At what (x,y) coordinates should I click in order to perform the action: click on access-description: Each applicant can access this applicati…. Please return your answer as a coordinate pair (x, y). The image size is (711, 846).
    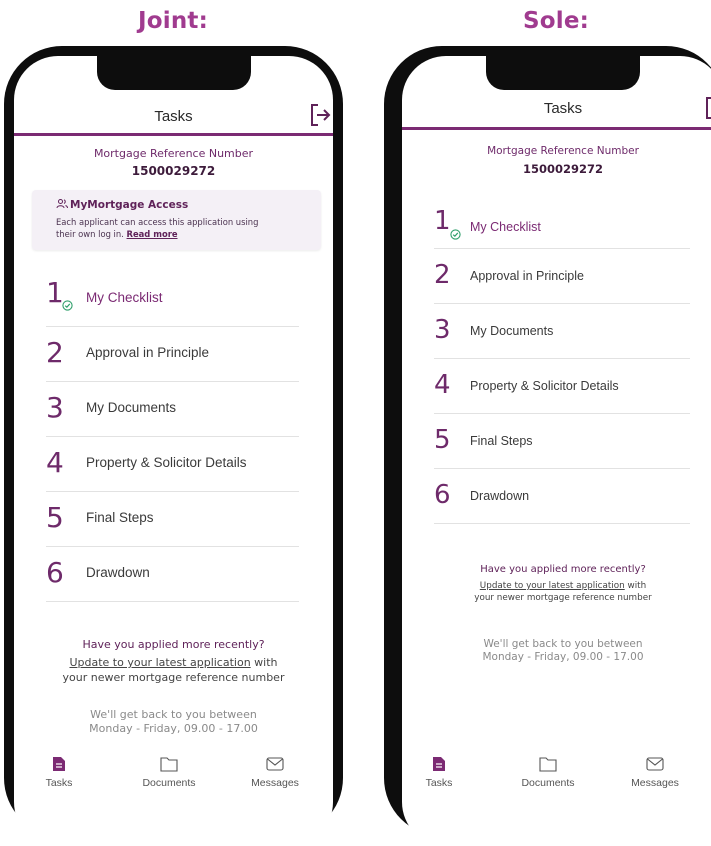
    Looking at the image, I should click on (166, 228).